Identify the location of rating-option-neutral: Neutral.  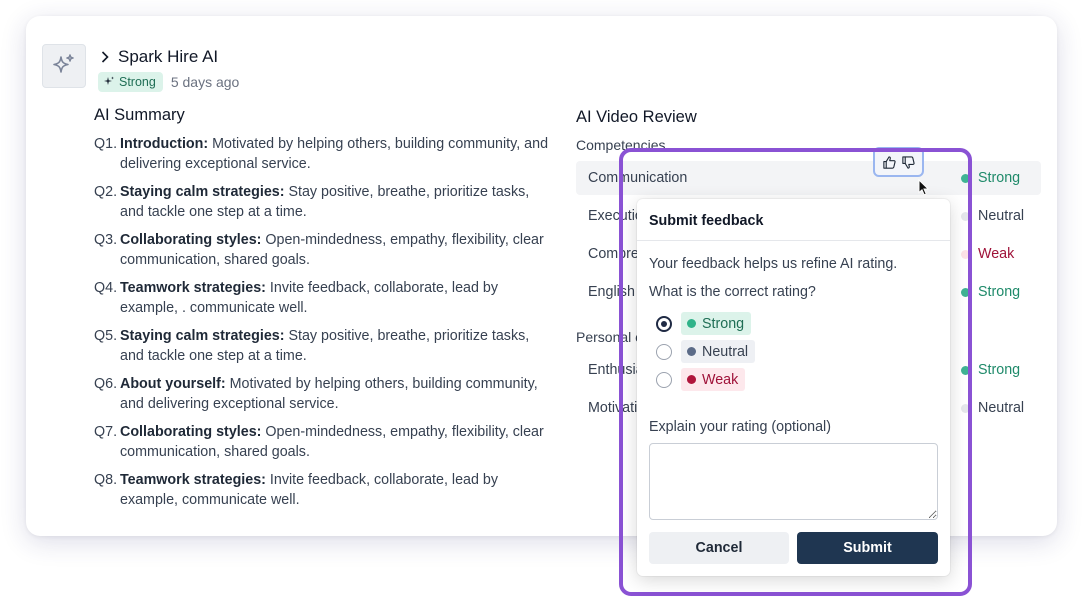
(706, 351).